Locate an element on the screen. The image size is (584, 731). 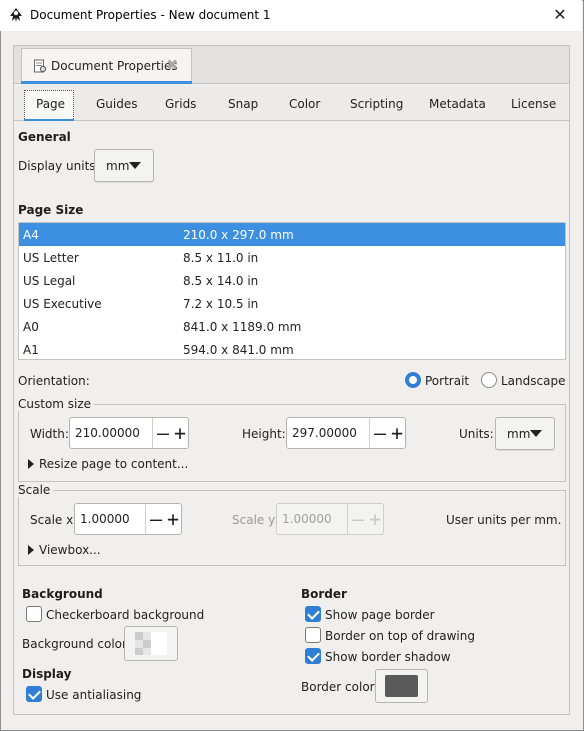
dock-tab-label: Document Properties is located at coordinates (114, 66).